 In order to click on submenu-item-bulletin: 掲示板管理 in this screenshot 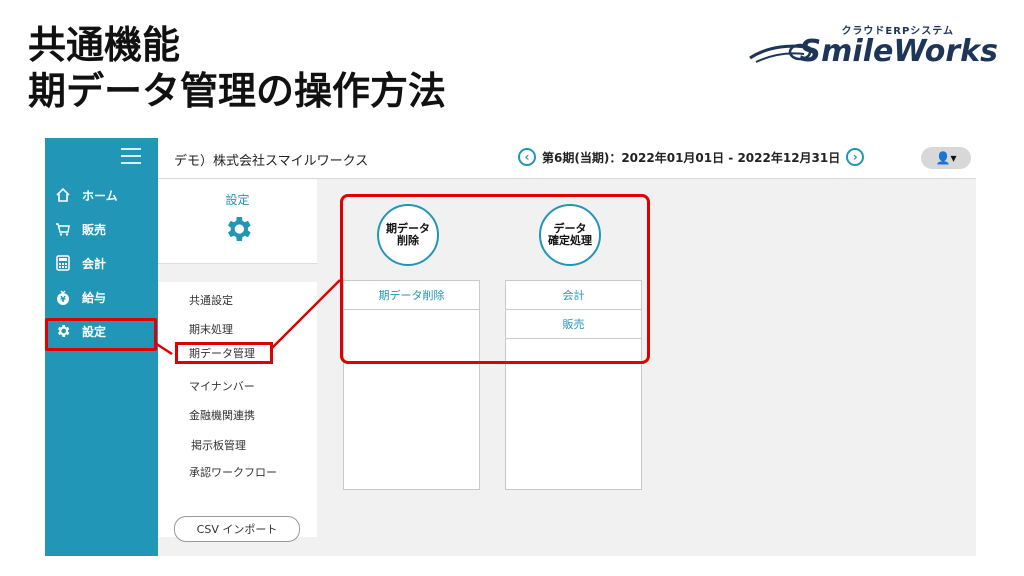, I will do `click(218, 445)`.